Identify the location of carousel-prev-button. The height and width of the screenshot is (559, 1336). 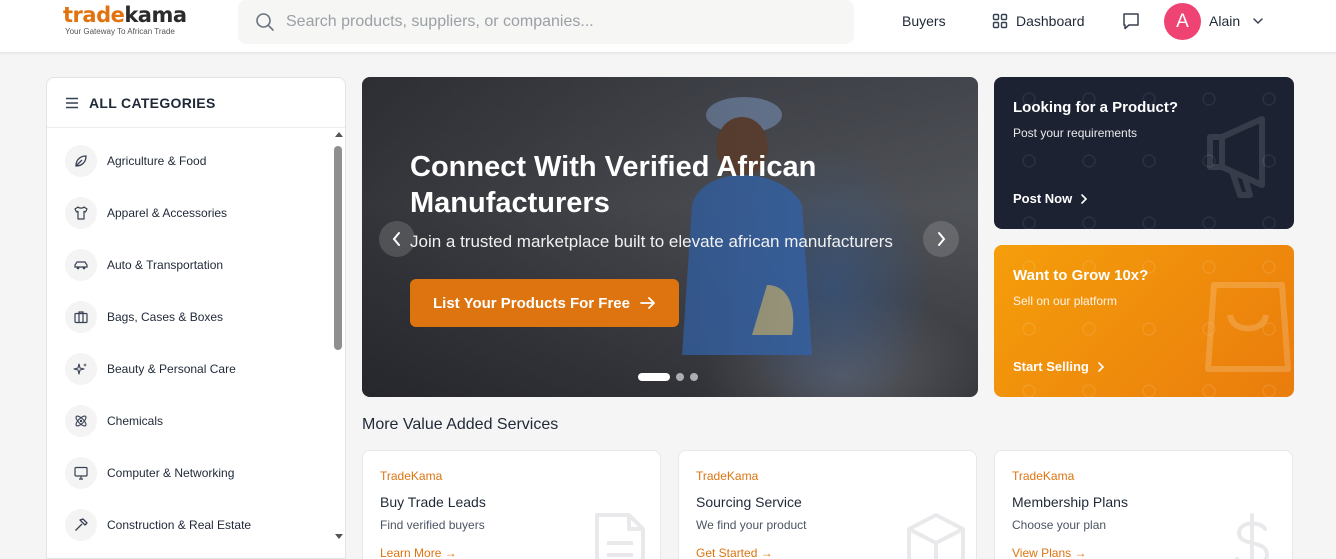
(397, 239).